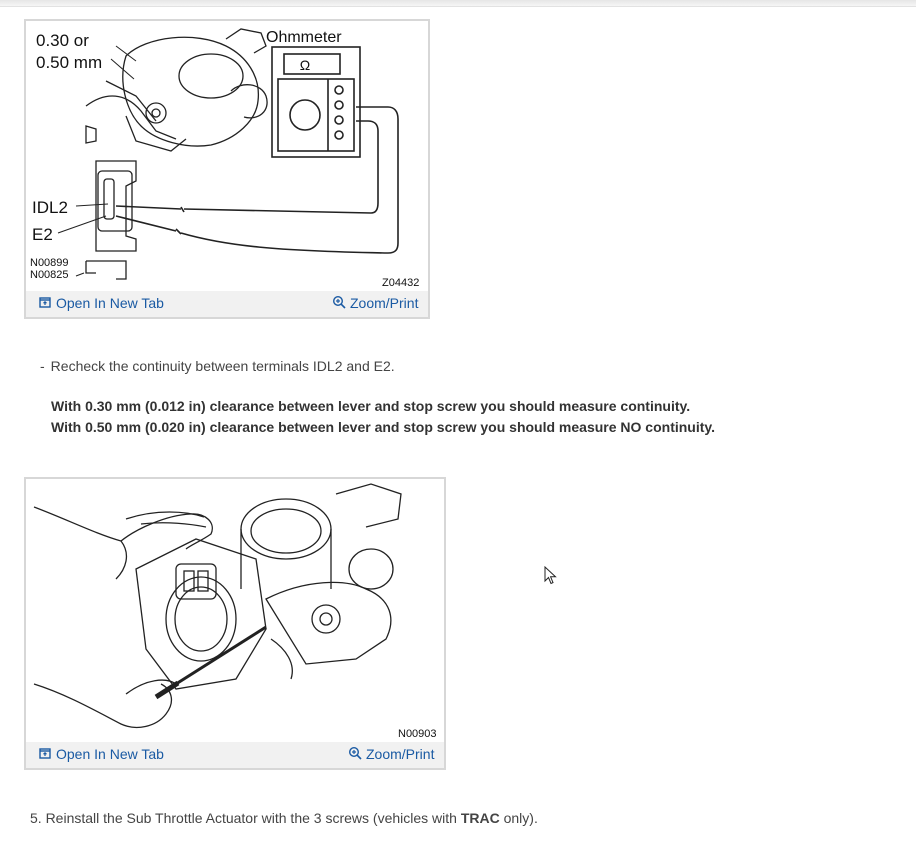 The image size is (916, 848). I want to click on code-n00899: N00899, so click(49, 263).